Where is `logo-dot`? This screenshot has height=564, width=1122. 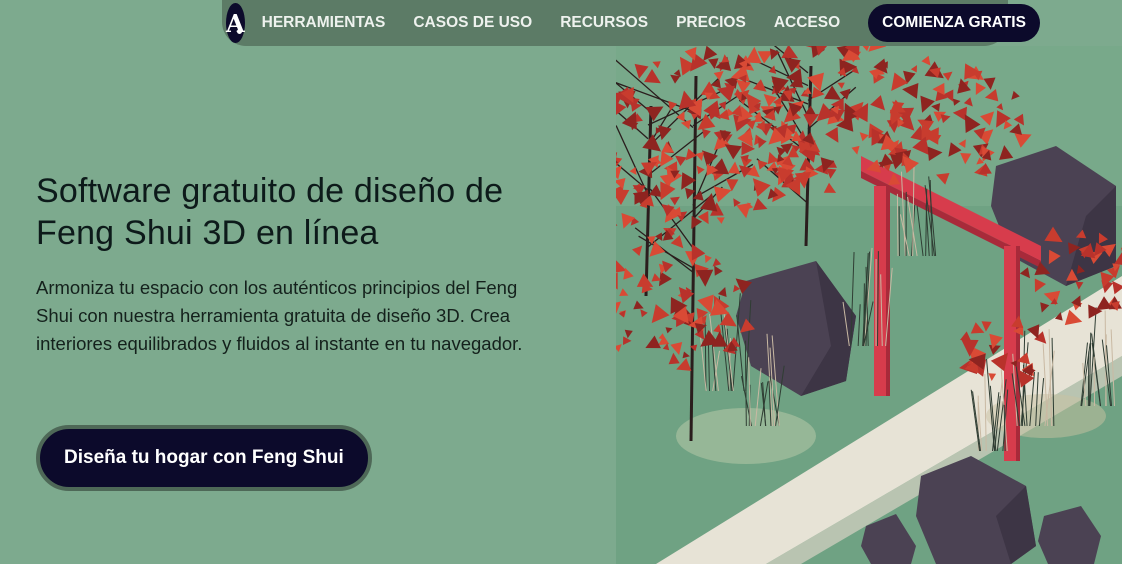 logo-dot is located at coordinates (239, 31).